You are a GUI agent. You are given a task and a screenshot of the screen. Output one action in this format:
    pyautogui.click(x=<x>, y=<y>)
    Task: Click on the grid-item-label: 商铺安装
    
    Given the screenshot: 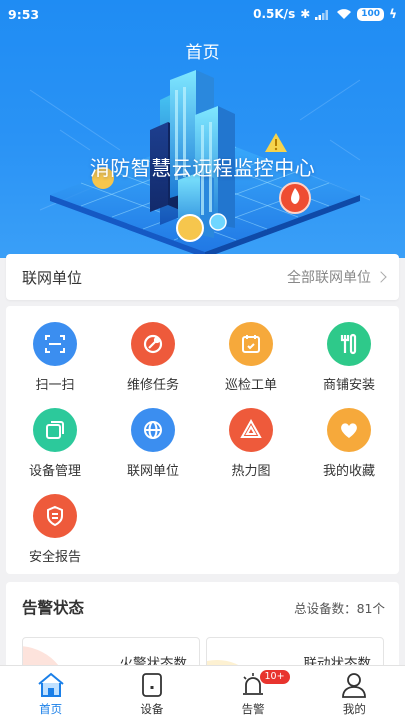 What is the action you would take?
    pyautogui.click(x=348, y=385)
    